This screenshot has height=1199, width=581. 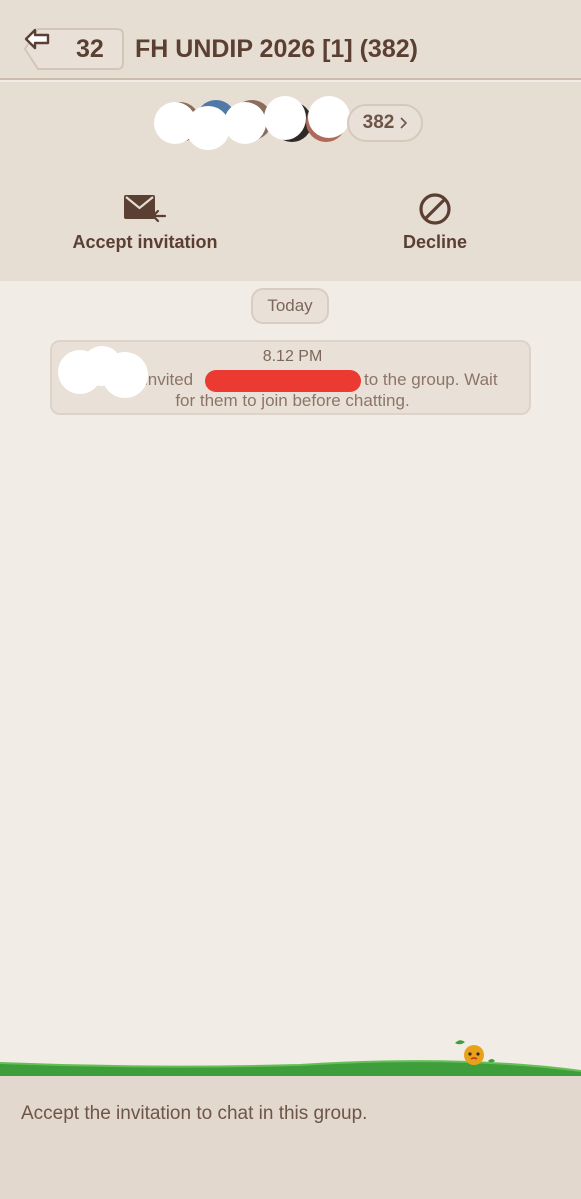 I want to click on date-separator: Today, so click(x=290, y=306).